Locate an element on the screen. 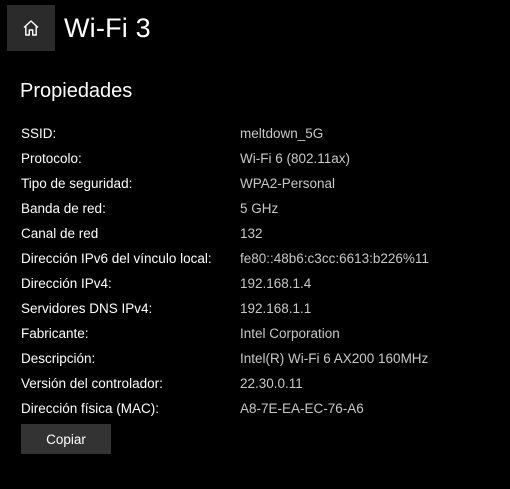 This screenshot has height=489, width=510. property-row-network-band: Banda de red: 5 GHz is located at coordinates (261, 208).